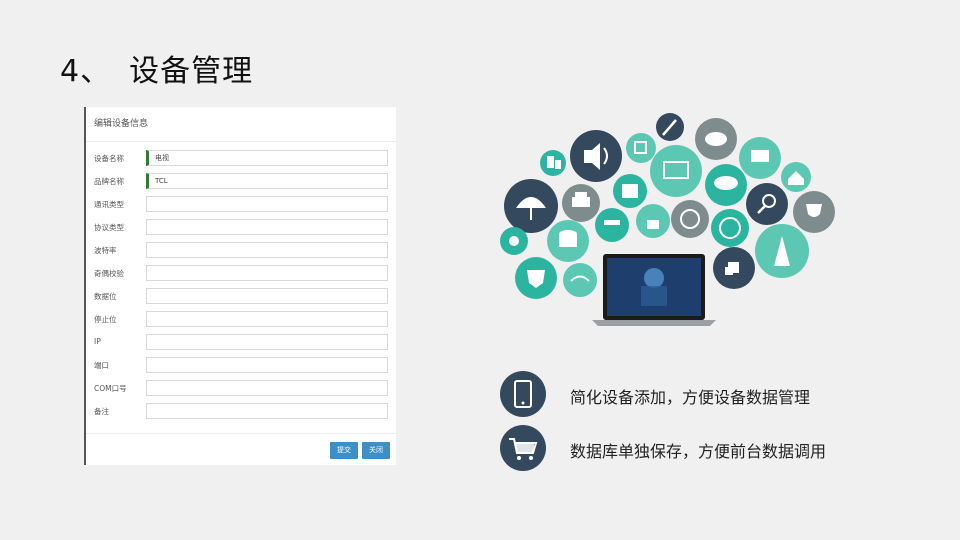 The width and height of the screenshot is (960, 540). Describe the element at coordinates (568, 241) in the screenshot. I see `database-icon` at that location.